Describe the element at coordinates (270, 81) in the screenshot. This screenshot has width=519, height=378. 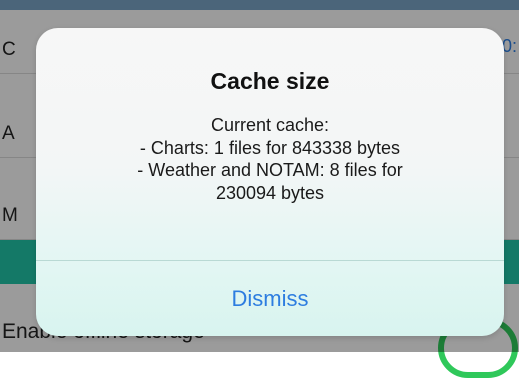
I see `alert-title: Cache size` at that location.